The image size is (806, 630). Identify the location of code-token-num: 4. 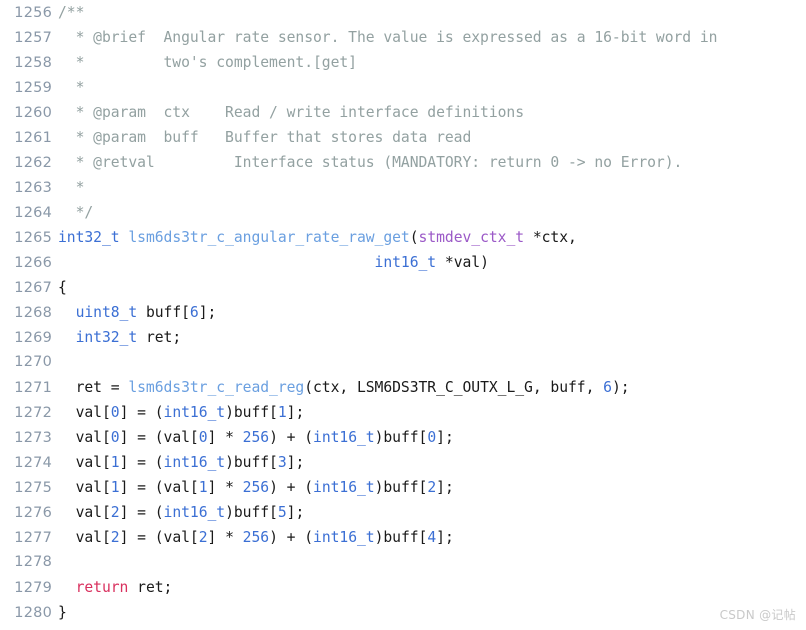
(432, 537).